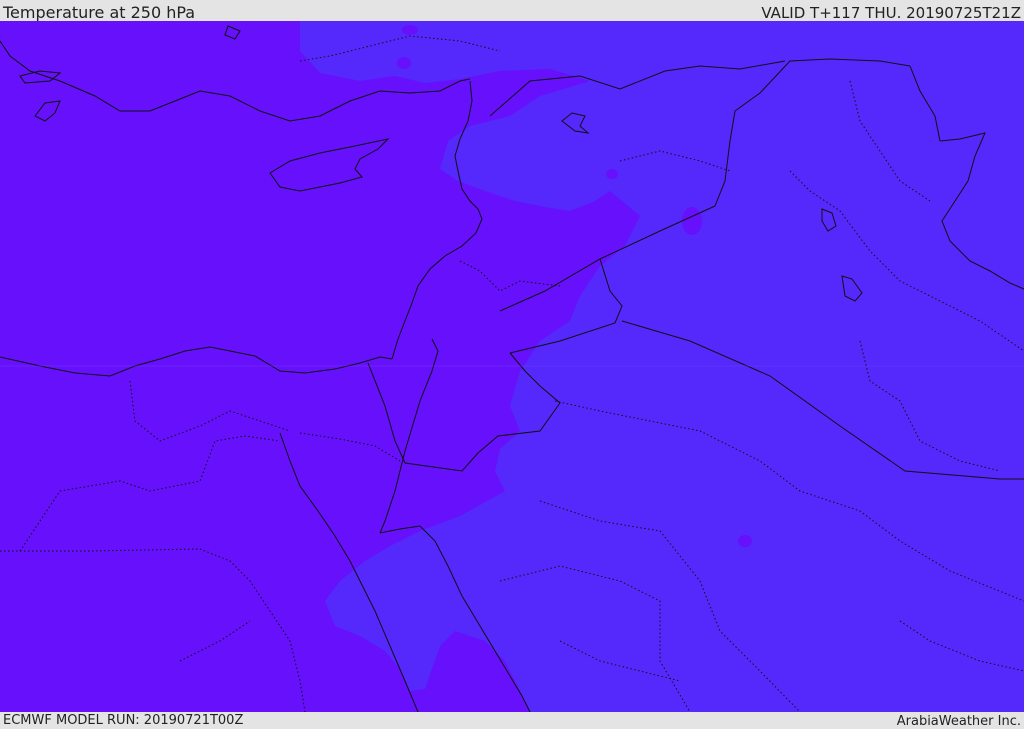 This screenshot has width=1024, height=729. I want to click on model-run: ECMWF MODEL RUN: 20190721T00Z, so click(123, 720).